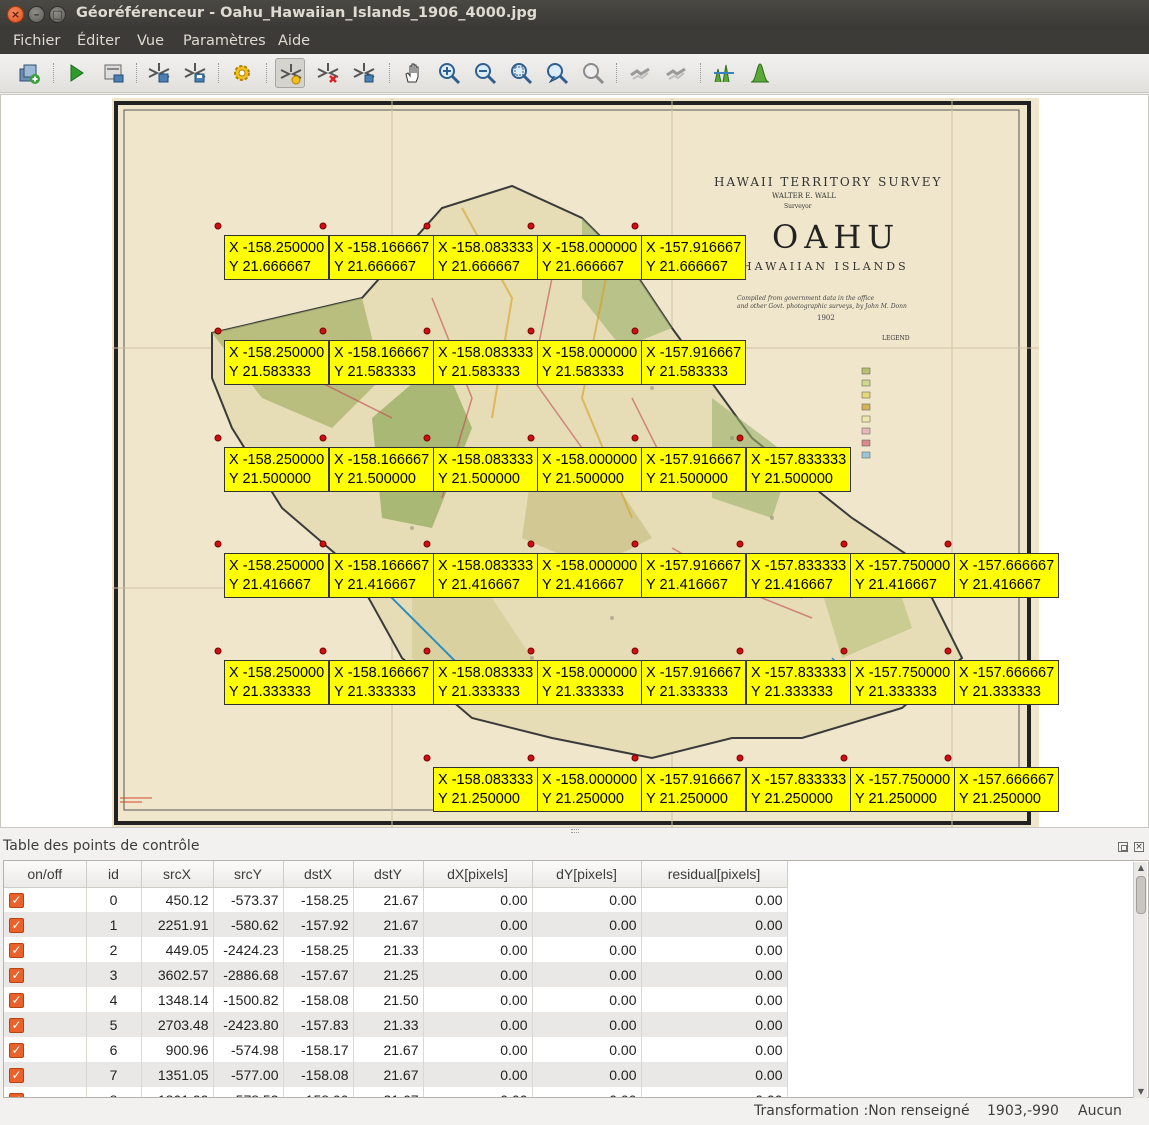  Describe the element at coordinates (36, 41) in the screenshot. I see `menu-fichier: Fichier` at that location.